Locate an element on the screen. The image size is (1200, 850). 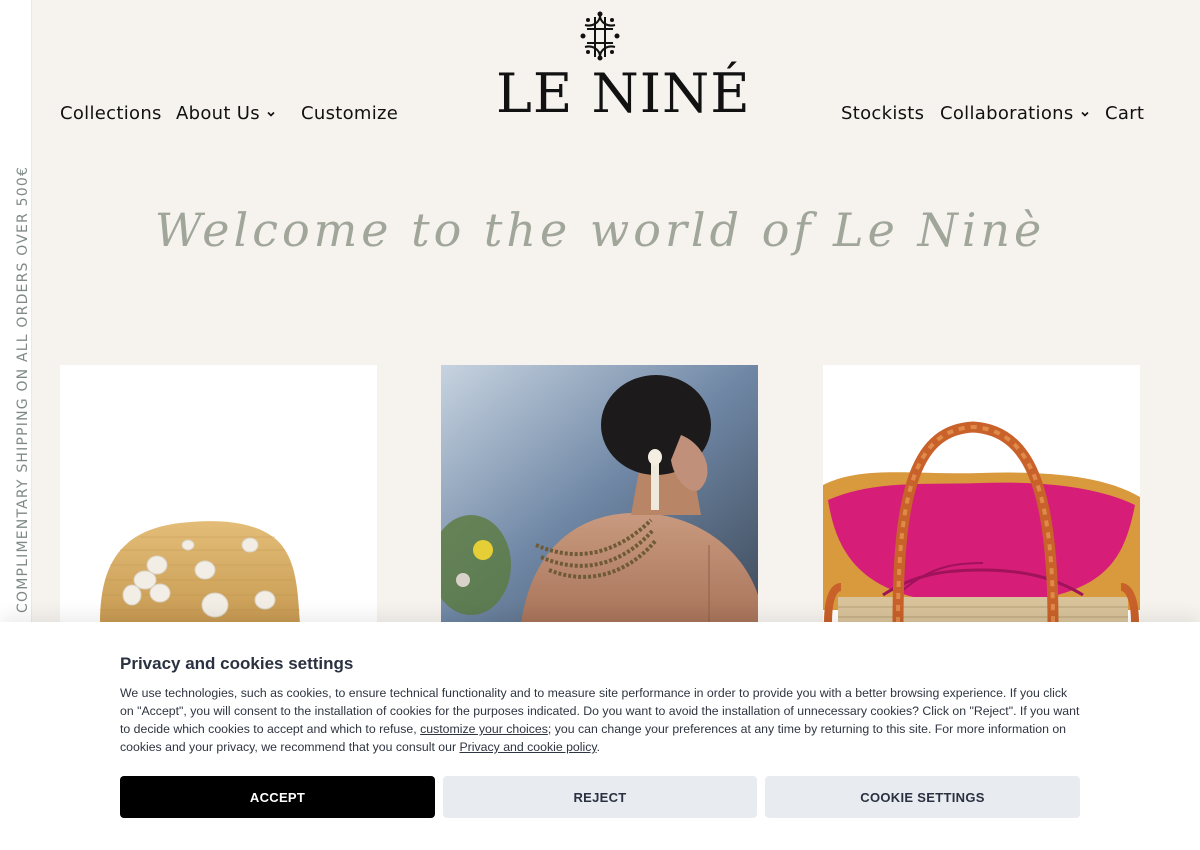
nav-stockists: Stockists is located at coordinates (882, 113).